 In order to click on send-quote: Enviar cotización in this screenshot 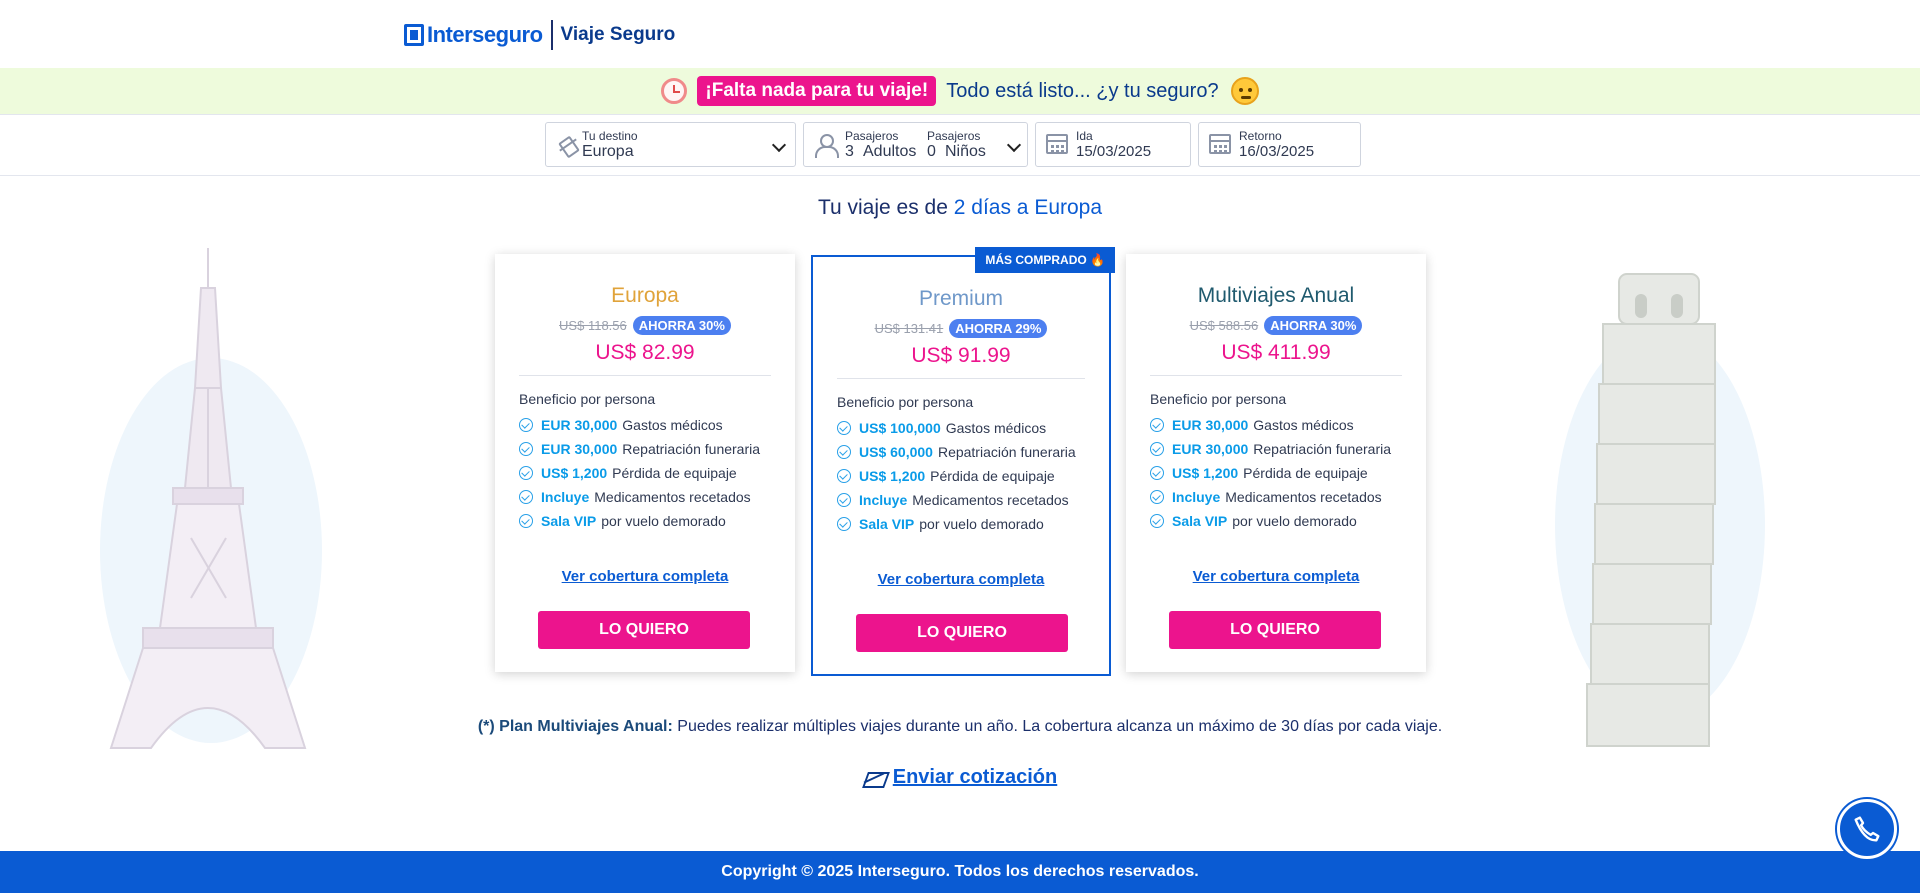, I will do `click(960, 777)`.